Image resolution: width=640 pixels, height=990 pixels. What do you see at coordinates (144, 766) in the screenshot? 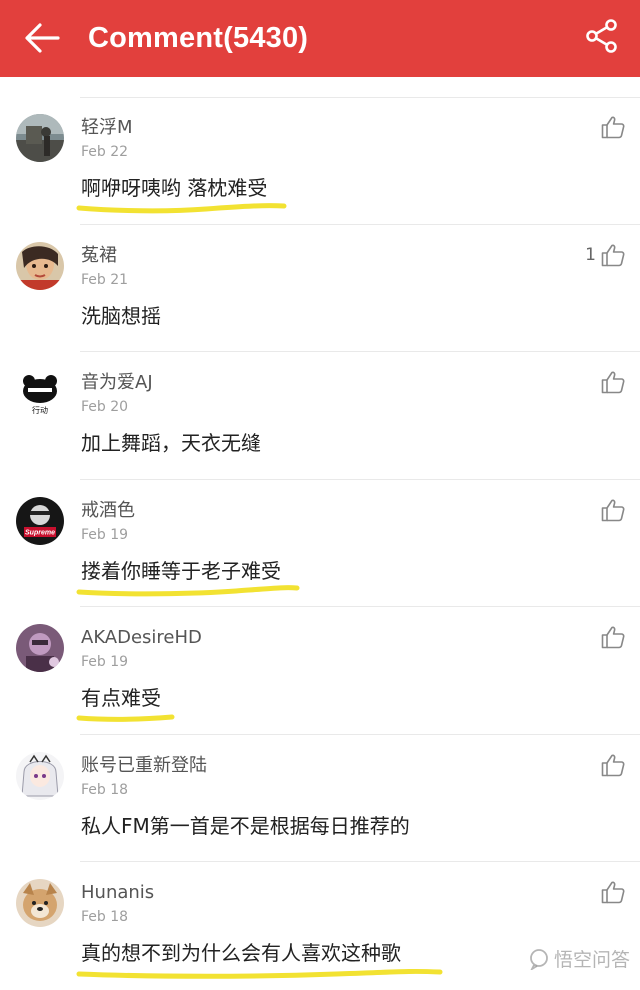
I see `comment-username: 账号已重新登陆` at bounding box center [144, 766].